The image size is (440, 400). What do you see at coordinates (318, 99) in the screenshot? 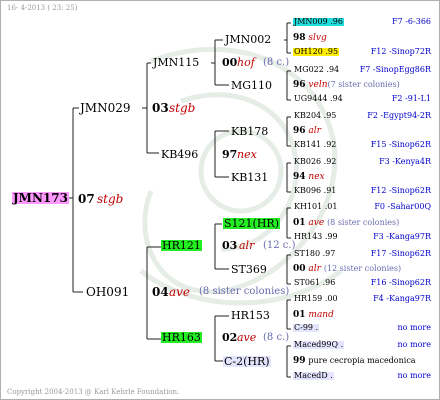
I see `gen4-colony-id: UG9444 .94` at bounding box center [318, 99].